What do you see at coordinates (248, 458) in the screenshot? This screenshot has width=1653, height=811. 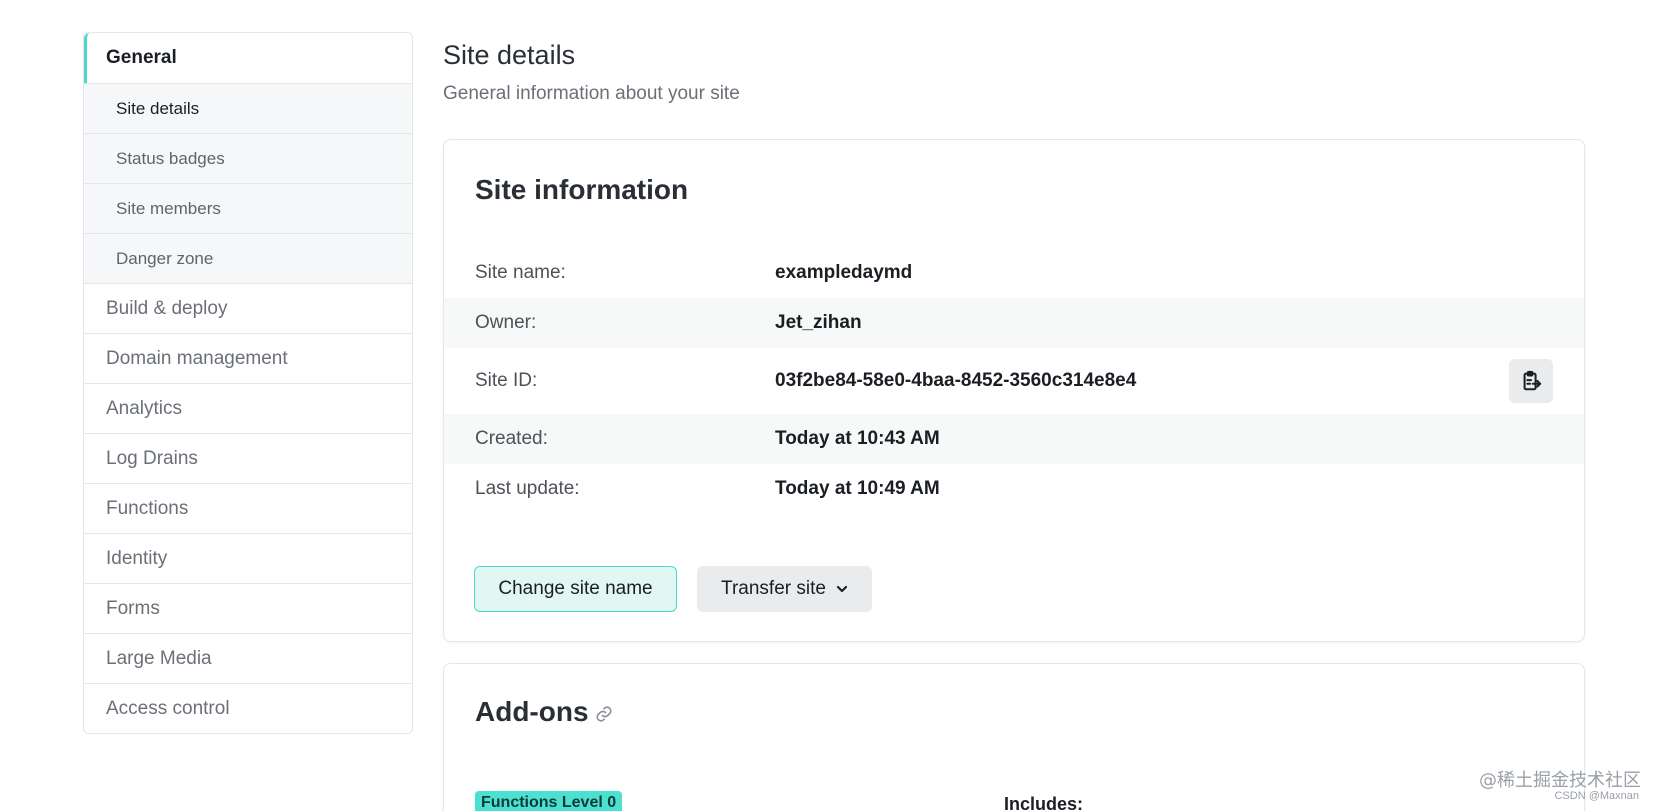 I see `sidebar-item-log-drains: Log Drains` at bounding box center [248, 458].